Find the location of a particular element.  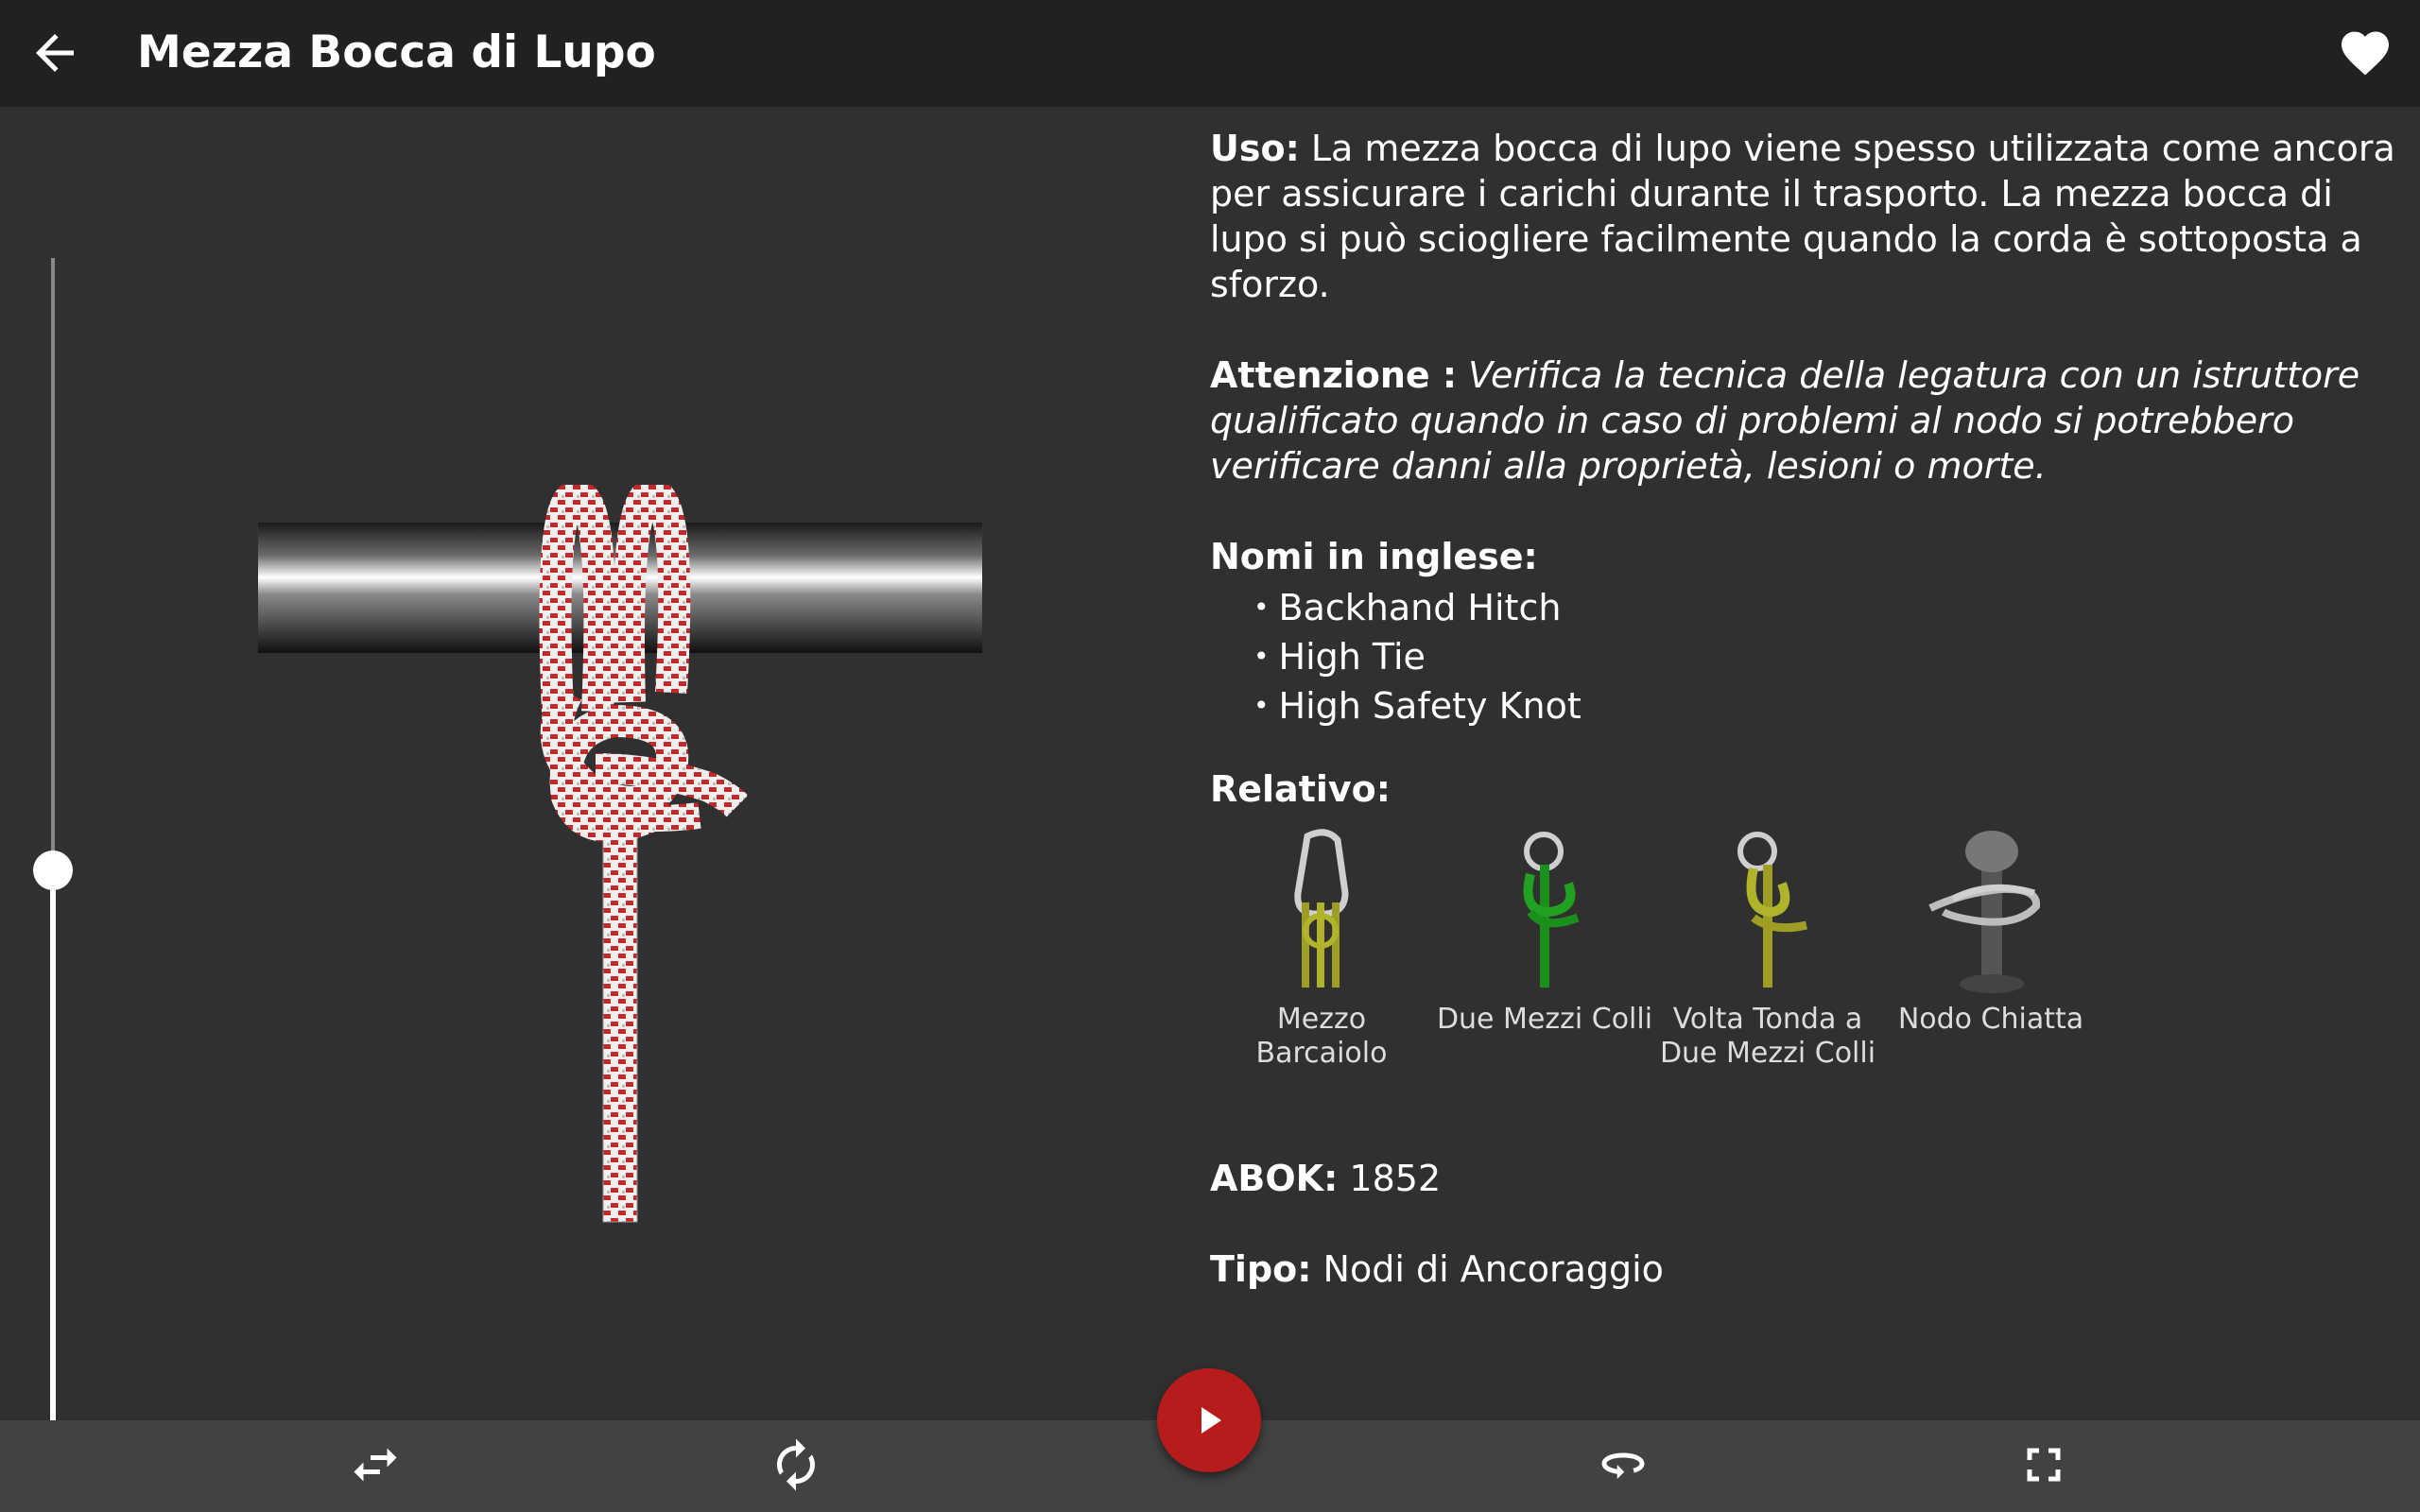

swap-direction-icon is located at coordinates (375, 1465).